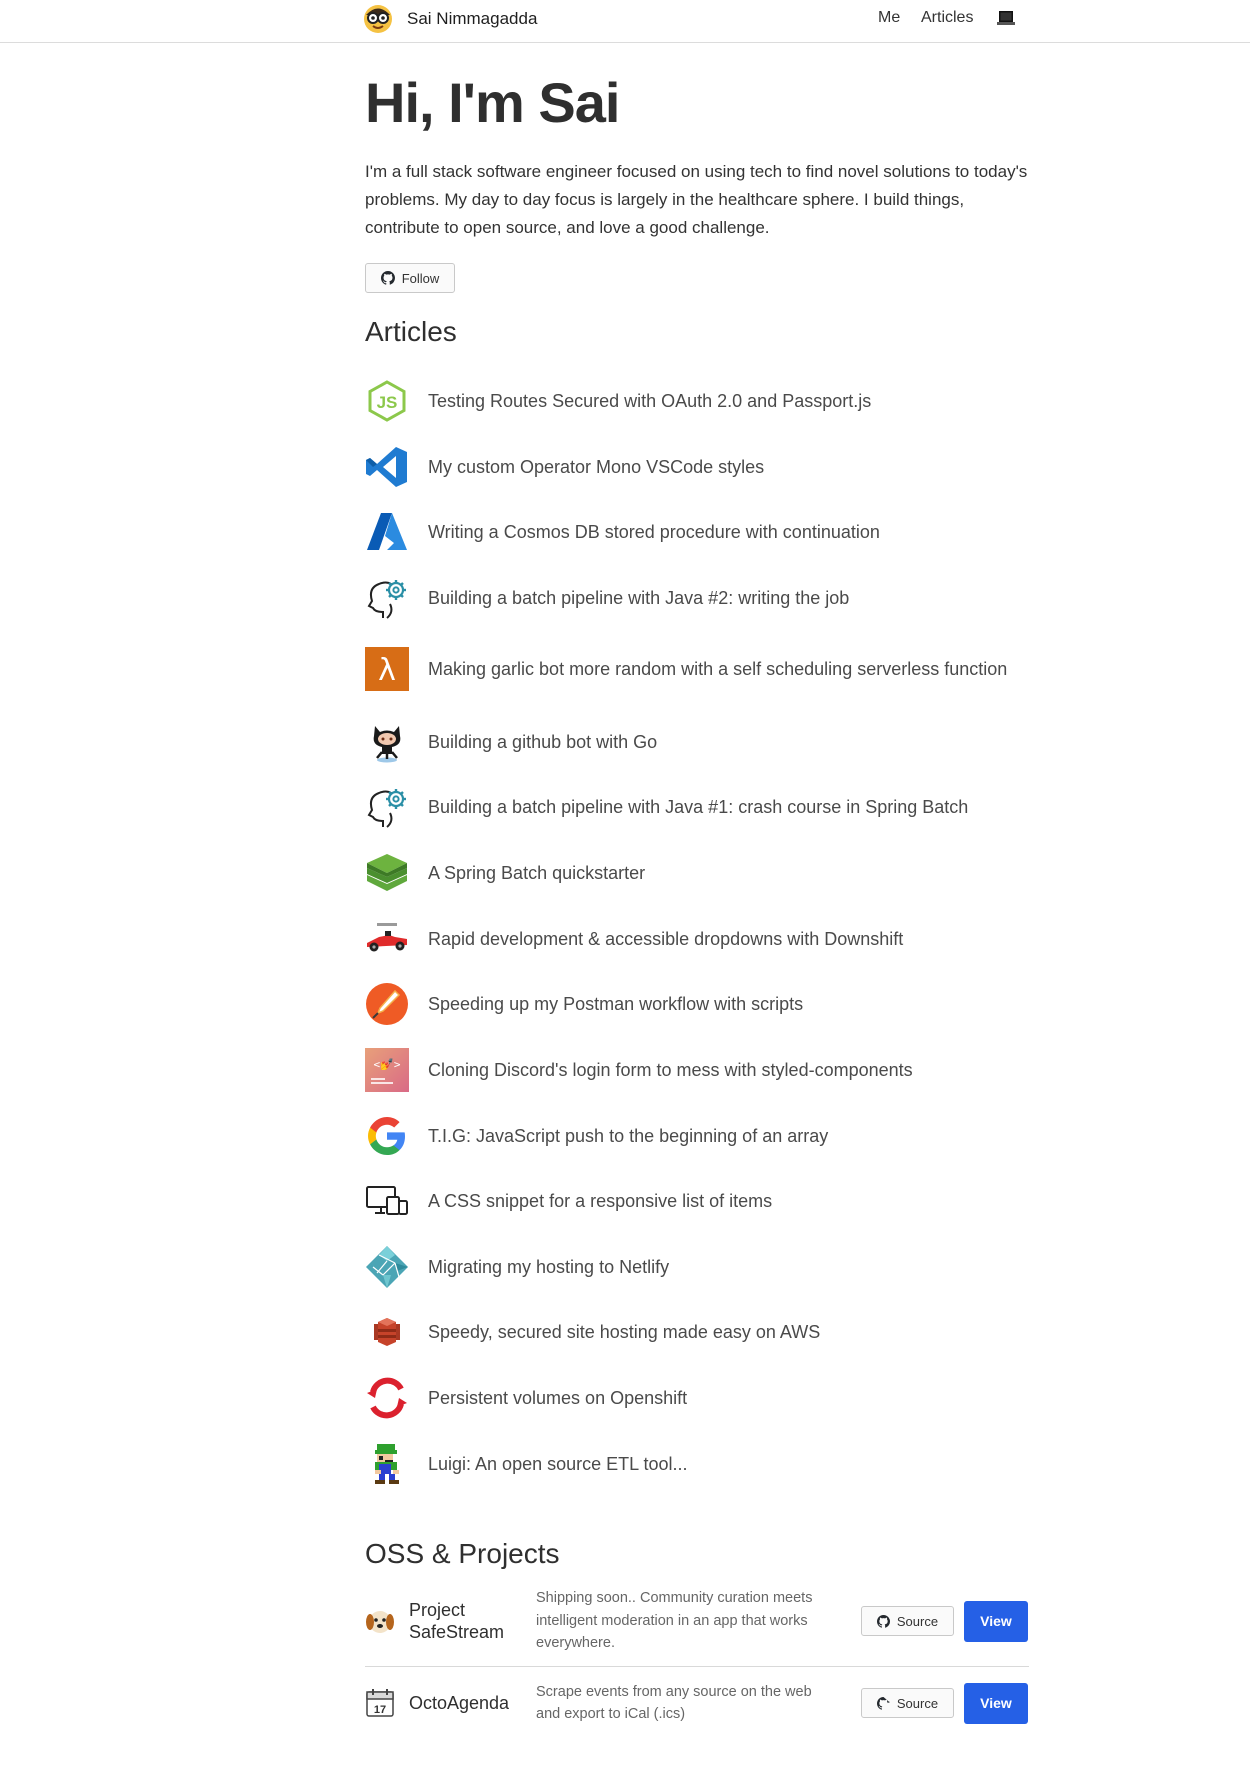 The width and height of the screenshot is (1250, 1770). I want to click on oss-heading: OSS & Projects, so click(462, 1553).